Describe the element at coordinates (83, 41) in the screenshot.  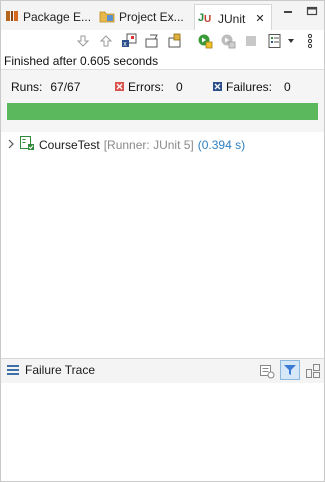
I see `next-failure-icon` at that location.